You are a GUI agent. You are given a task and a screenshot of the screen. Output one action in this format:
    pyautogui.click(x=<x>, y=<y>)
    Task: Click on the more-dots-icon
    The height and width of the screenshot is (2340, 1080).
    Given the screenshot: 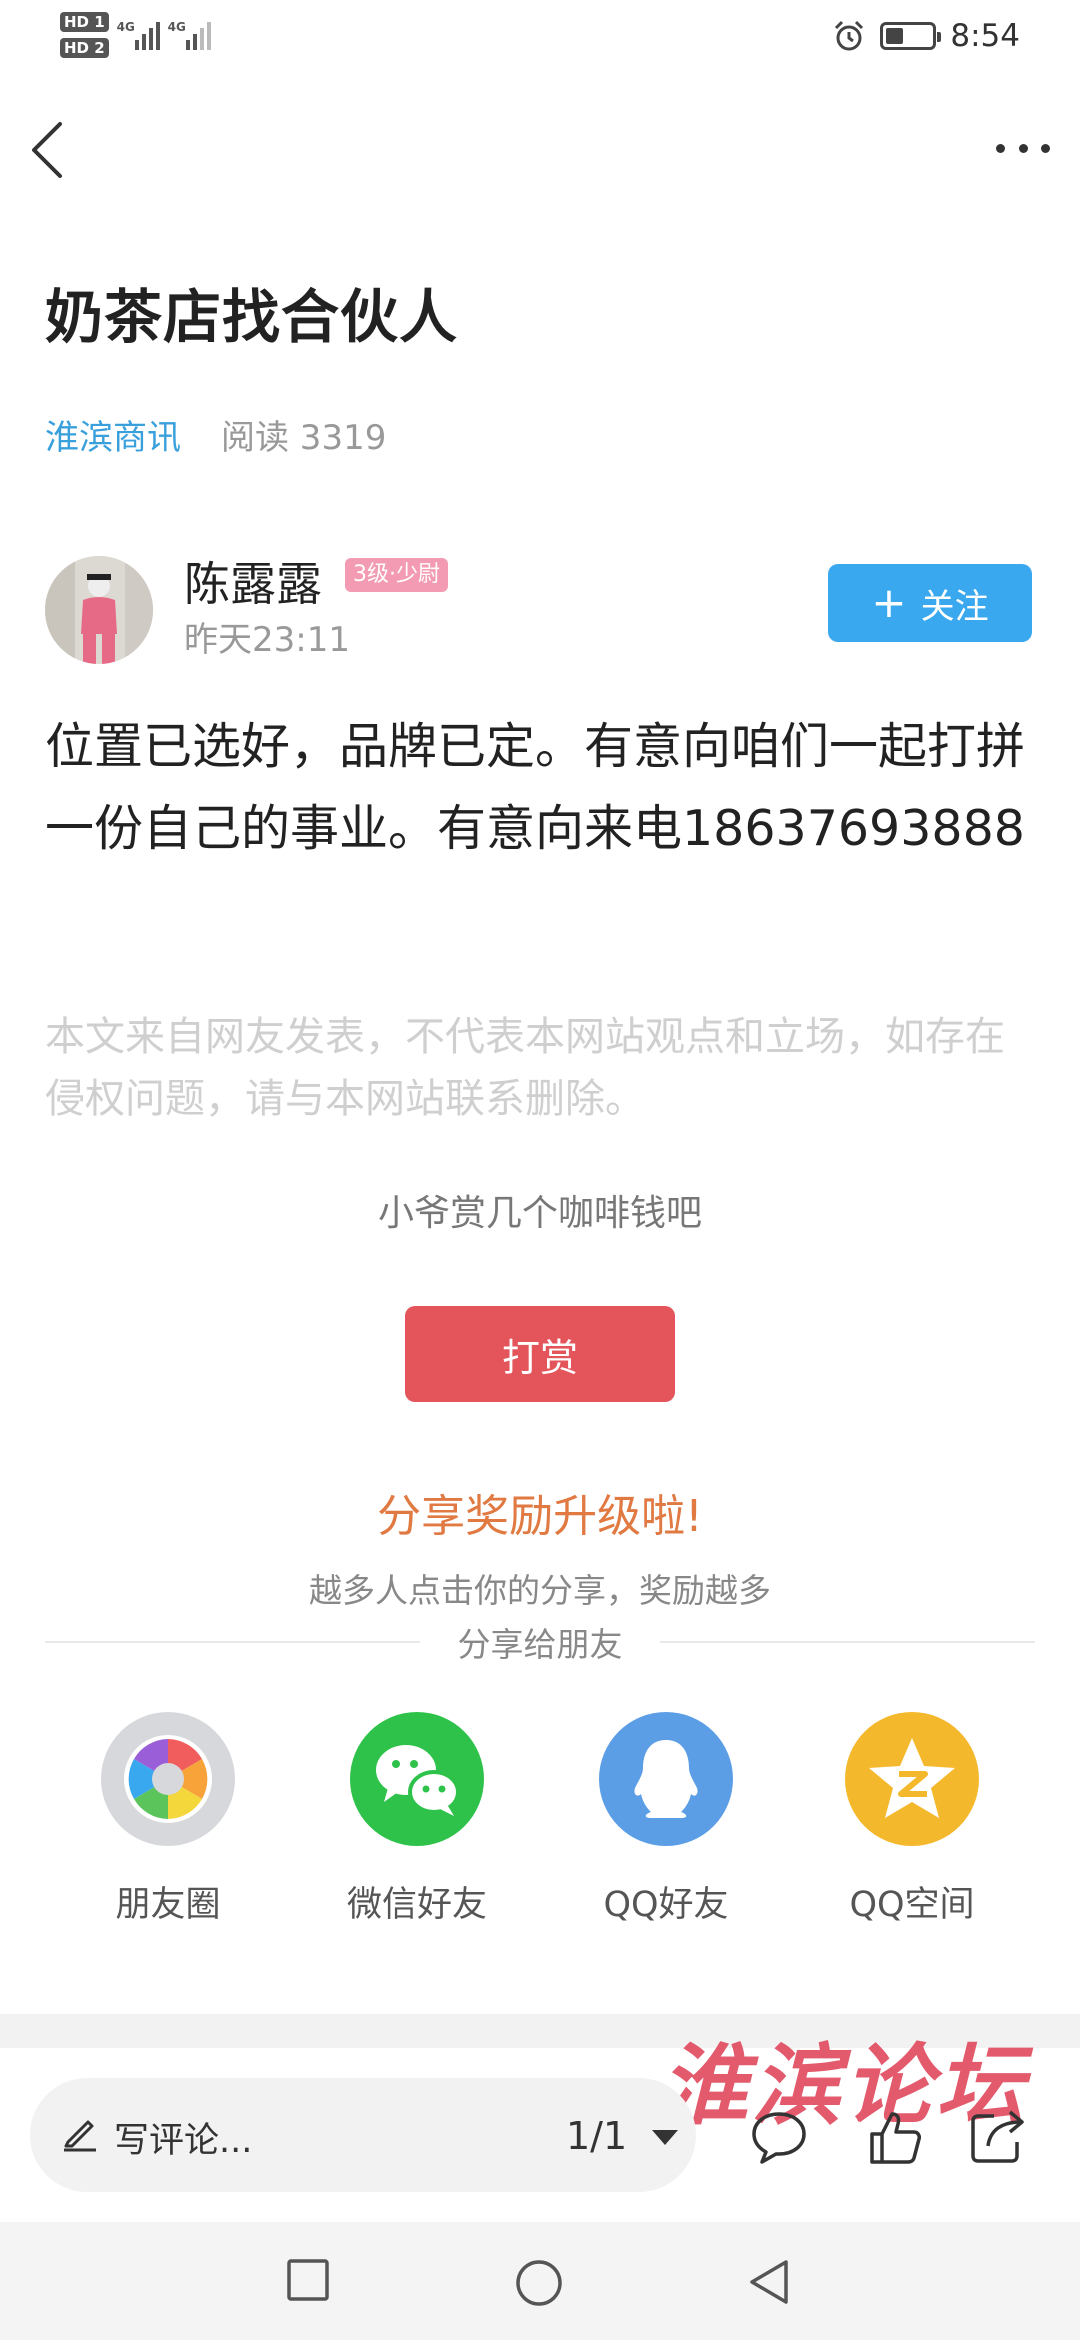 What is the action you would take?
    pyautogui.click(x=1000, y=148)
    